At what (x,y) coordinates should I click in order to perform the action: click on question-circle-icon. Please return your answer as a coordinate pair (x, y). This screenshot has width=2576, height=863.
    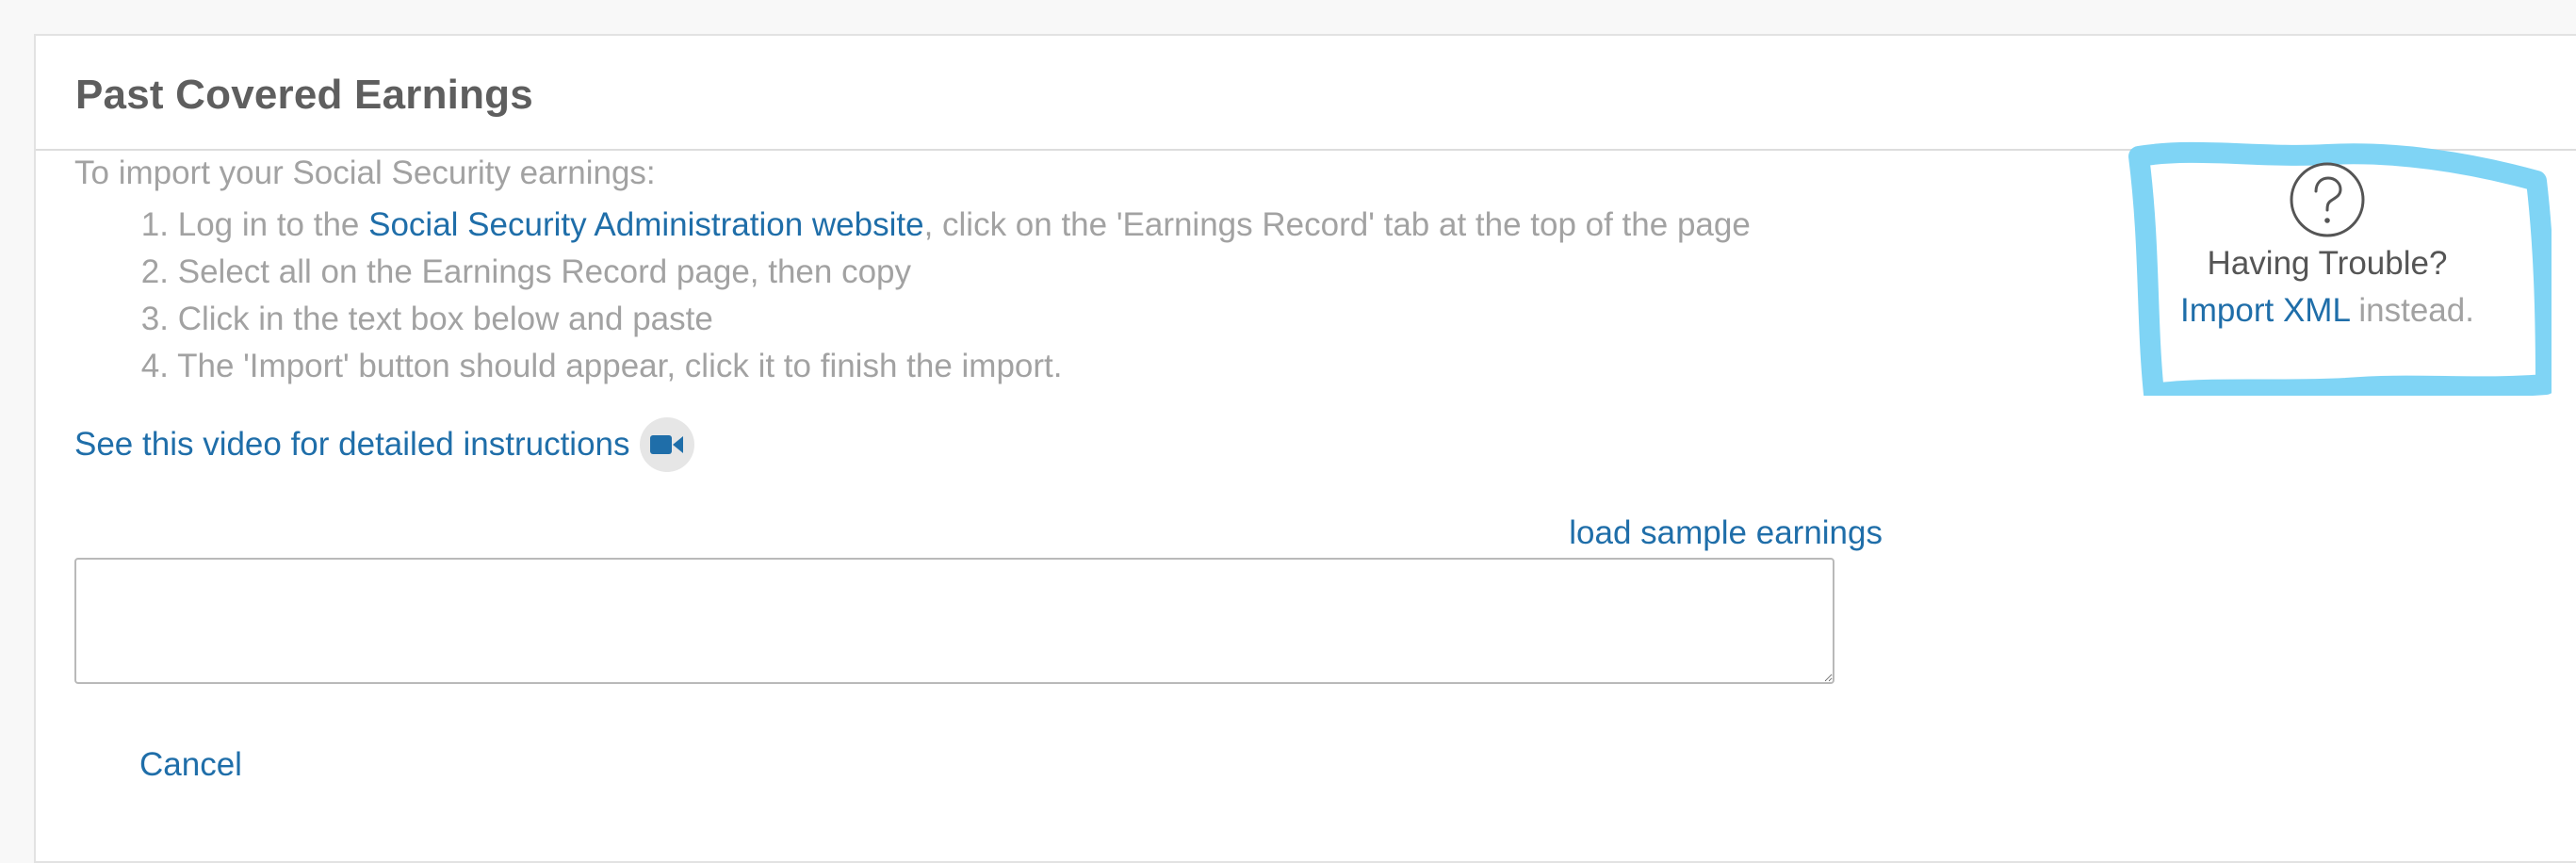
    Looking at the image, I should click on (2327, 199).